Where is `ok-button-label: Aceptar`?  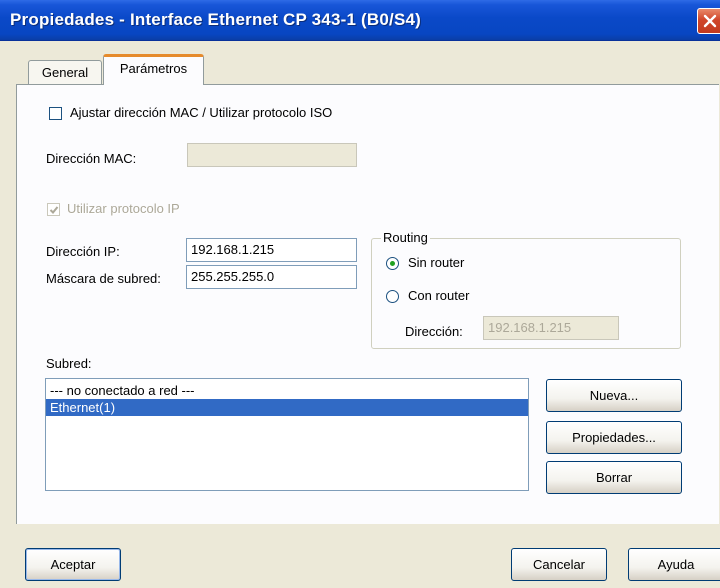 ok-button-label: Aceptar is located at coordinates (73, 564).